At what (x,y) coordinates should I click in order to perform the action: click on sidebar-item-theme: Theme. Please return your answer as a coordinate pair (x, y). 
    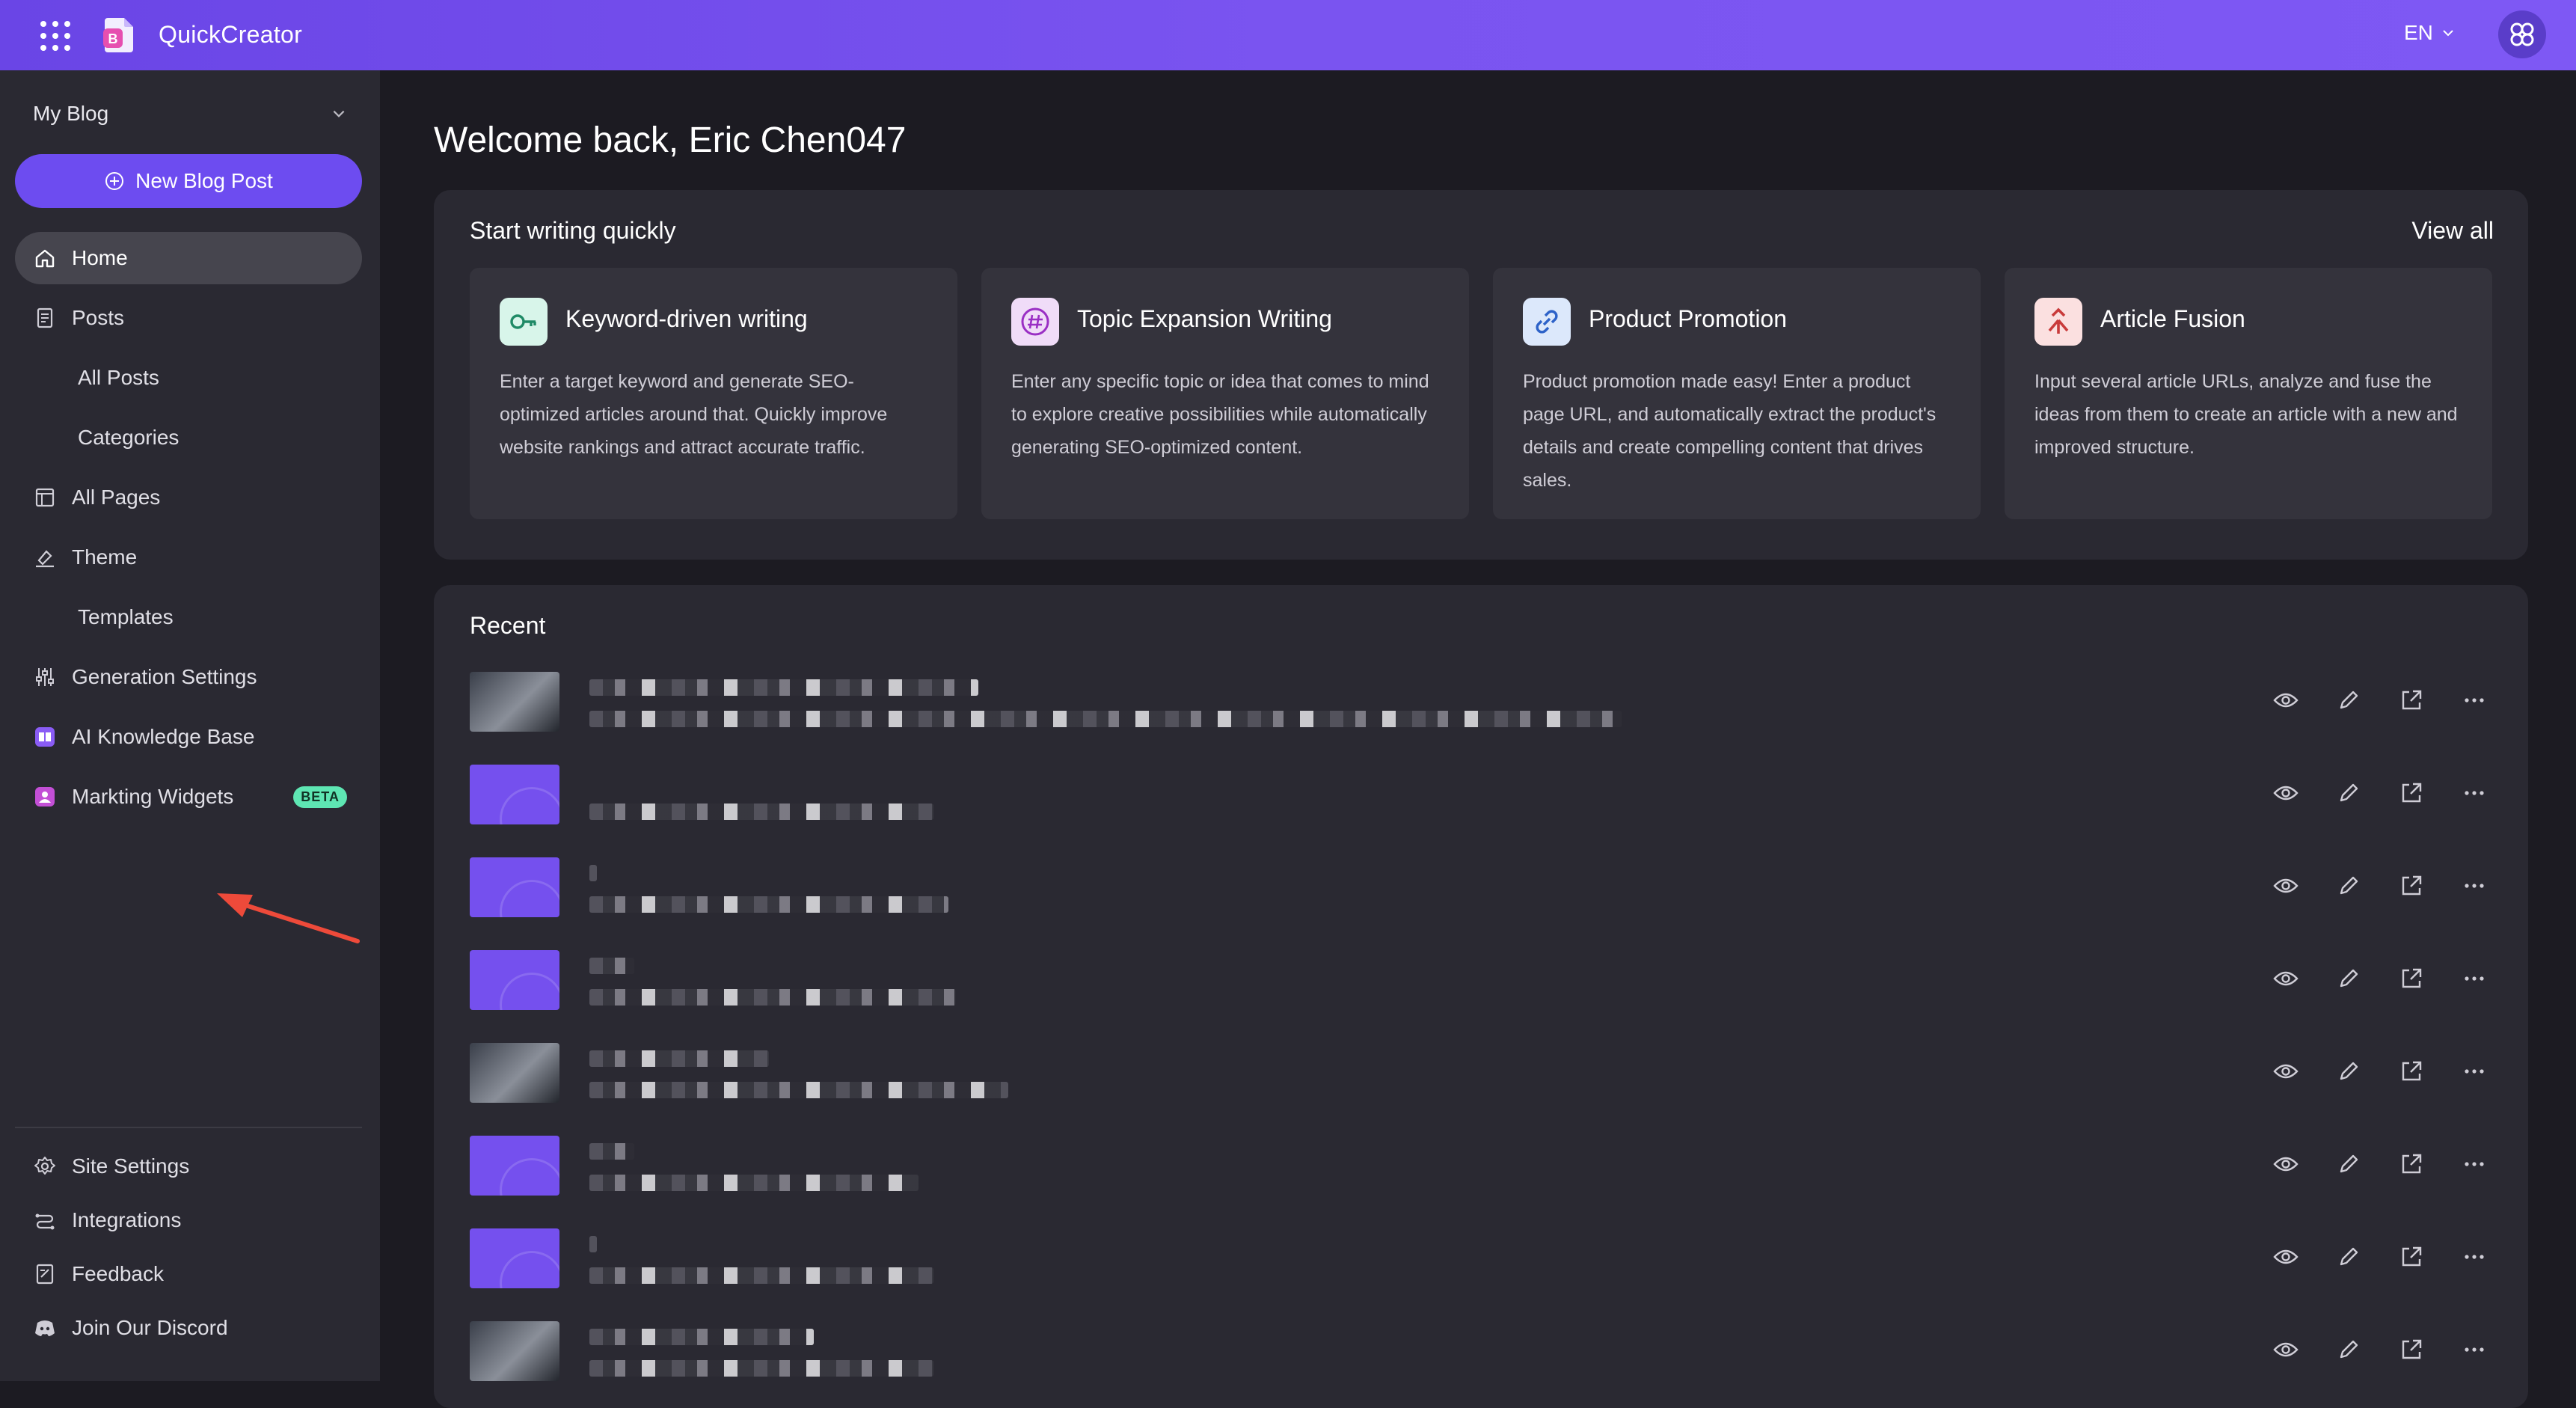
    Looking at the image, I should click on (188, 557).